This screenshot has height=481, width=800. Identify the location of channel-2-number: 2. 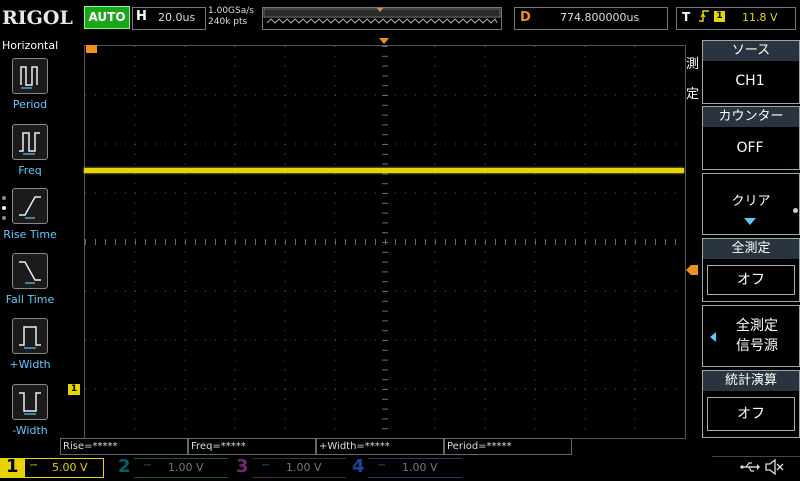
(124, 467).